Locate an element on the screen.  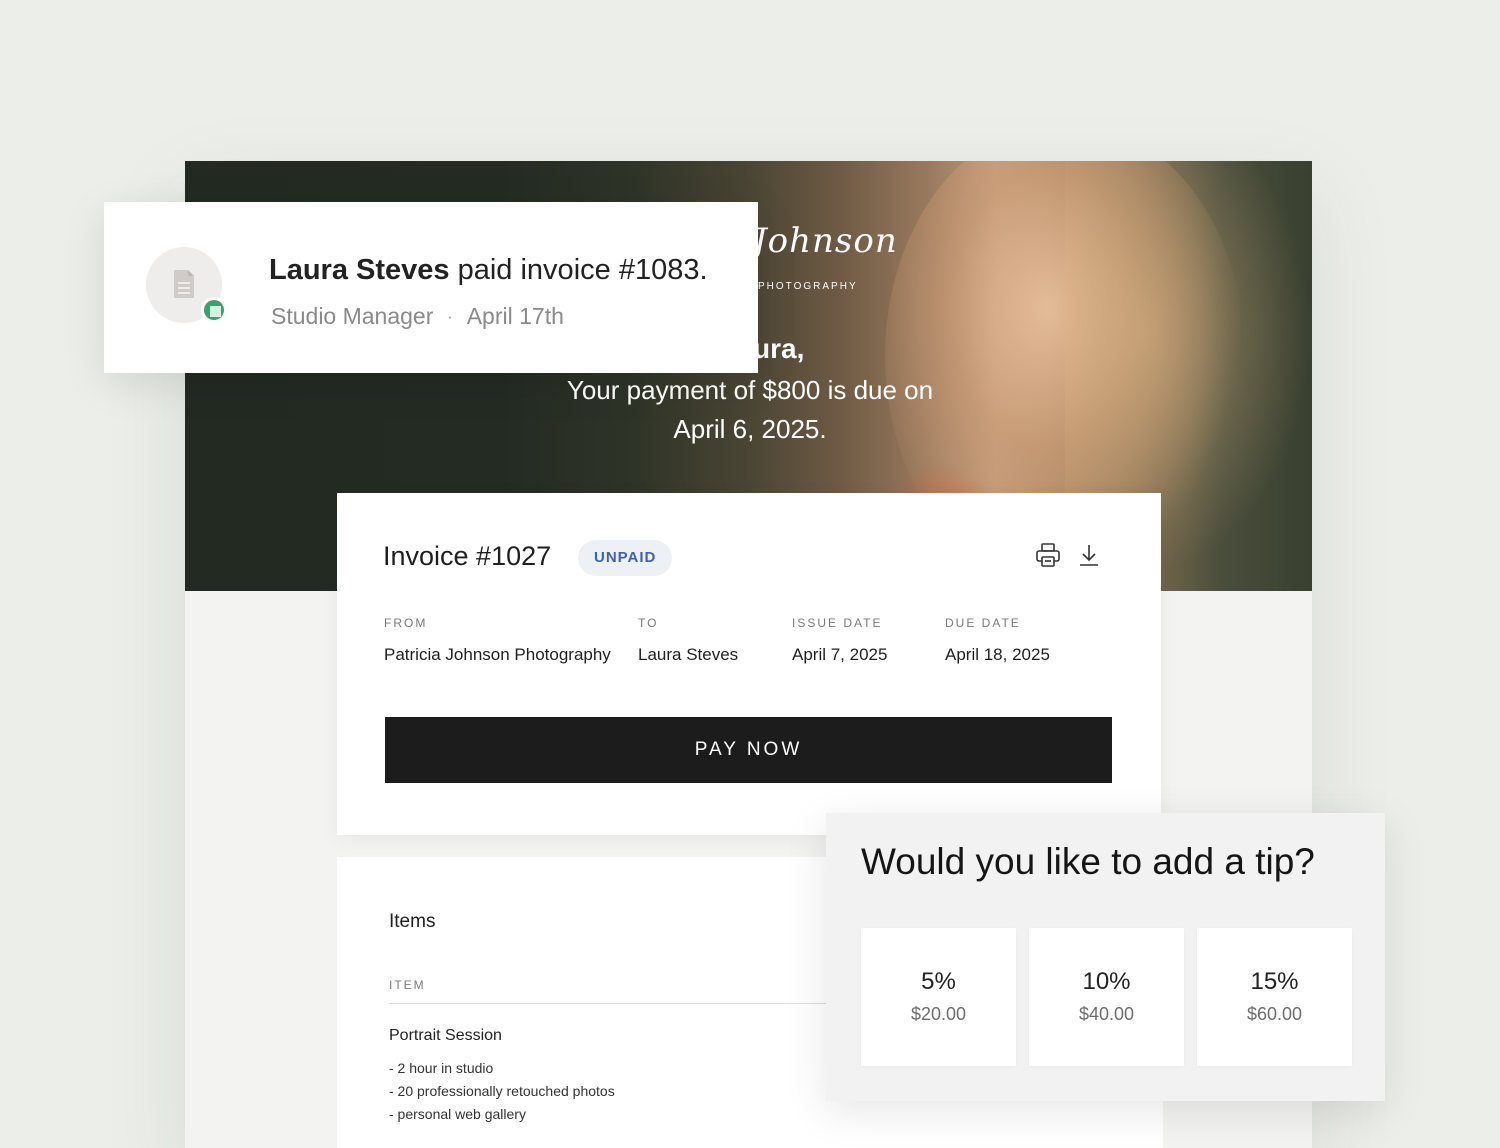
tip-amount: $40.00 is located at coordinates (1106, 1014).